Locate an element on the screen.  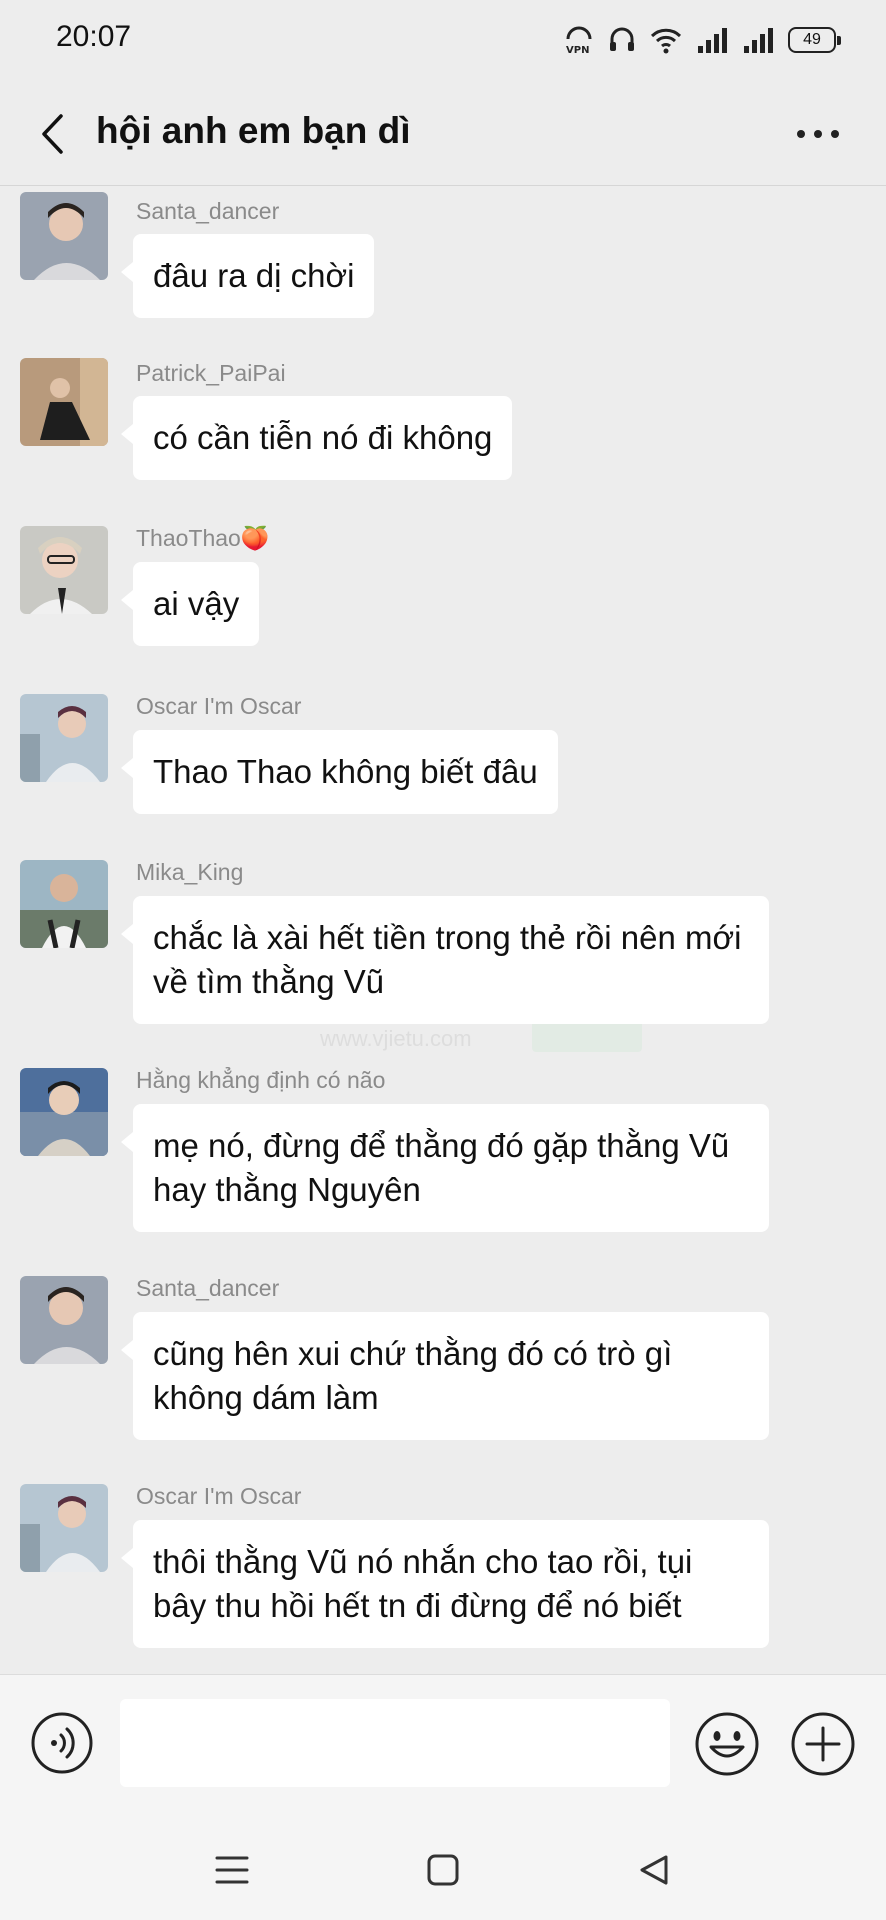
message-bubble: ai vậy is located at coordinates (190, 604).